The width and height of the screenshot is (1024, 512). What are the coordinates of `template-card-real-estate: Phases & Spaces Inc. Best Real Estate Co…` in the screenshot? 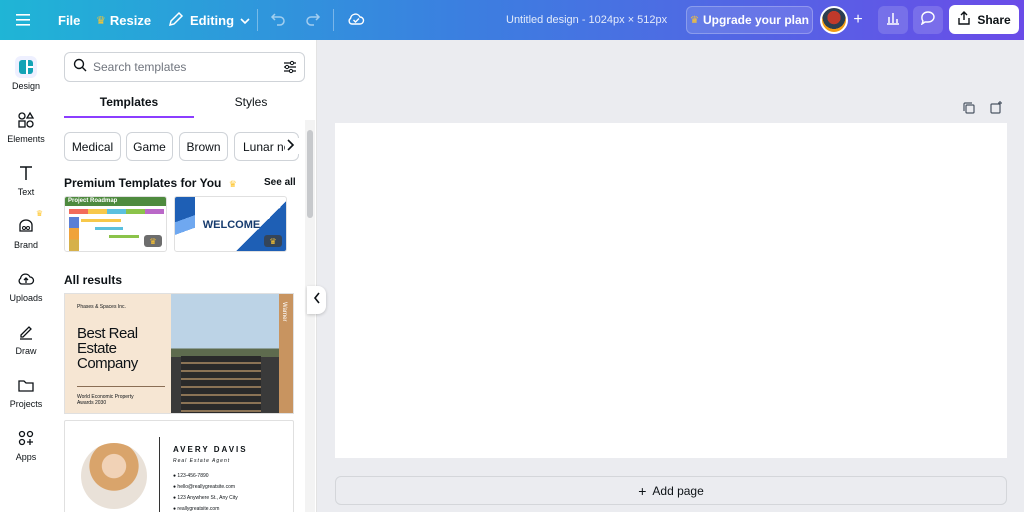 It's located at (179, 353).